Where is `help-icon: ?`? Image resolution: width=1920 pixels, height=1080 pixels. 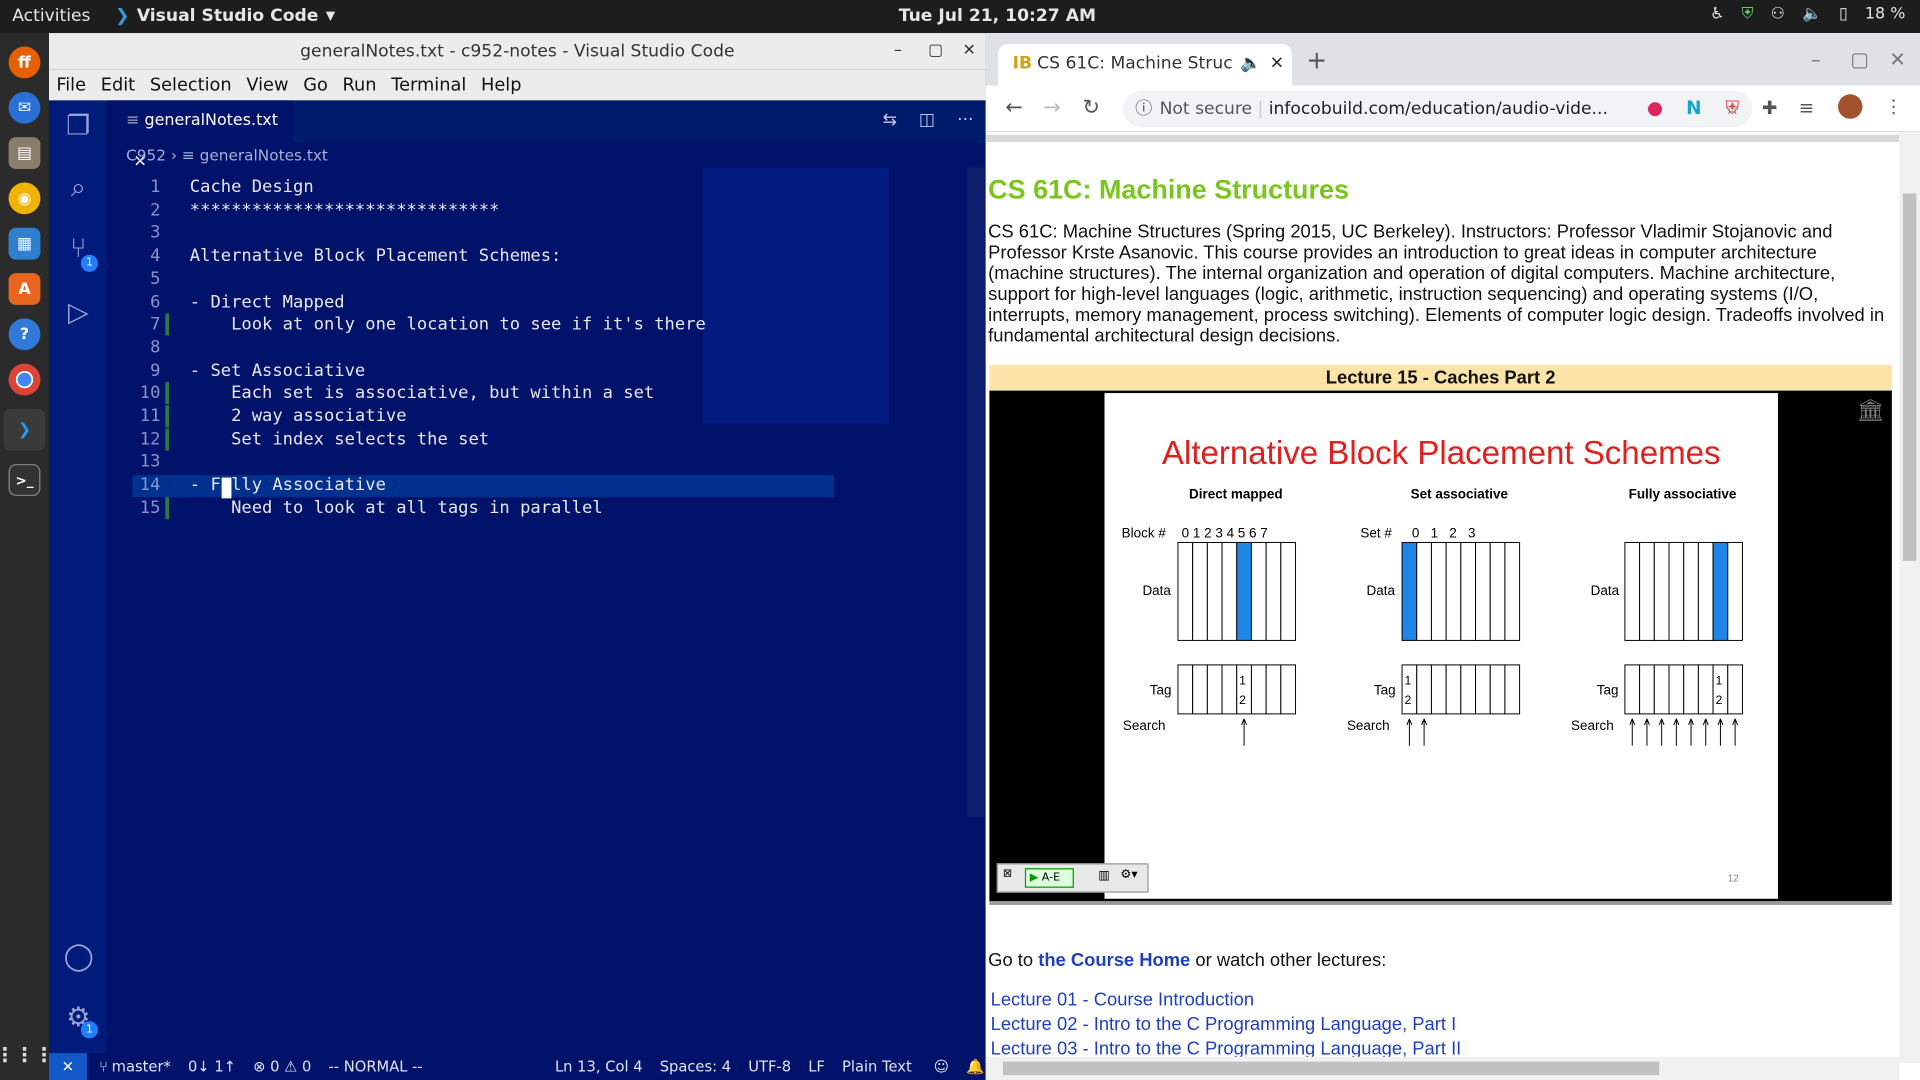
help-icon: ? is located at coordinates (24, 334).